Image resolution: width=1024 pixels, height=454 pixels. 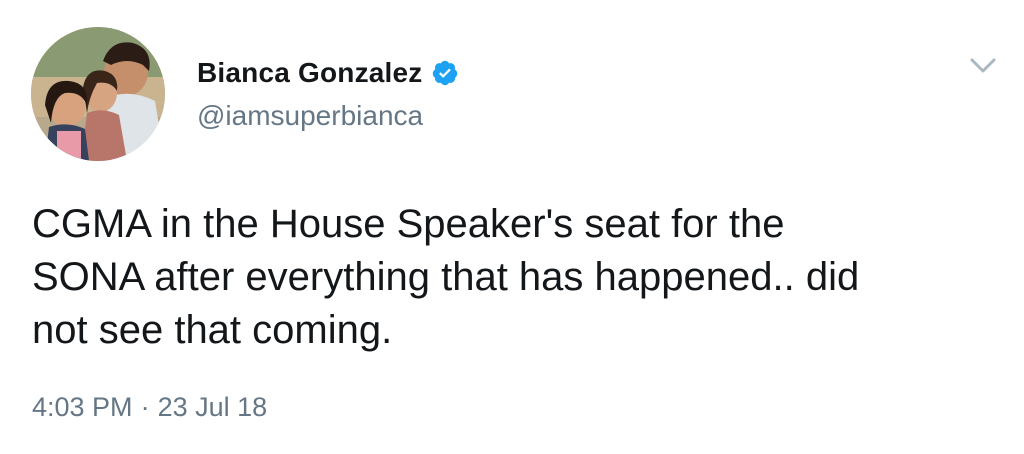 I want to click on avatar, so click(x=98, y=94).